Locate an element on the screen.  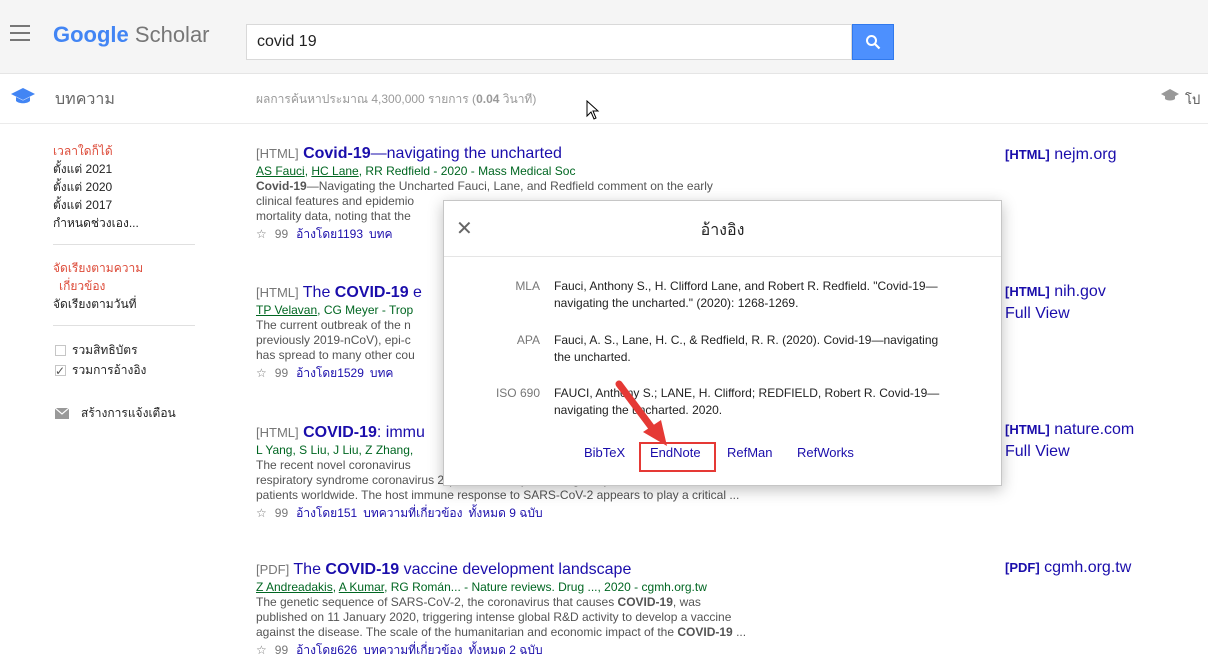
result-format-tag: [HTML] is located at coordinates (277, 153).